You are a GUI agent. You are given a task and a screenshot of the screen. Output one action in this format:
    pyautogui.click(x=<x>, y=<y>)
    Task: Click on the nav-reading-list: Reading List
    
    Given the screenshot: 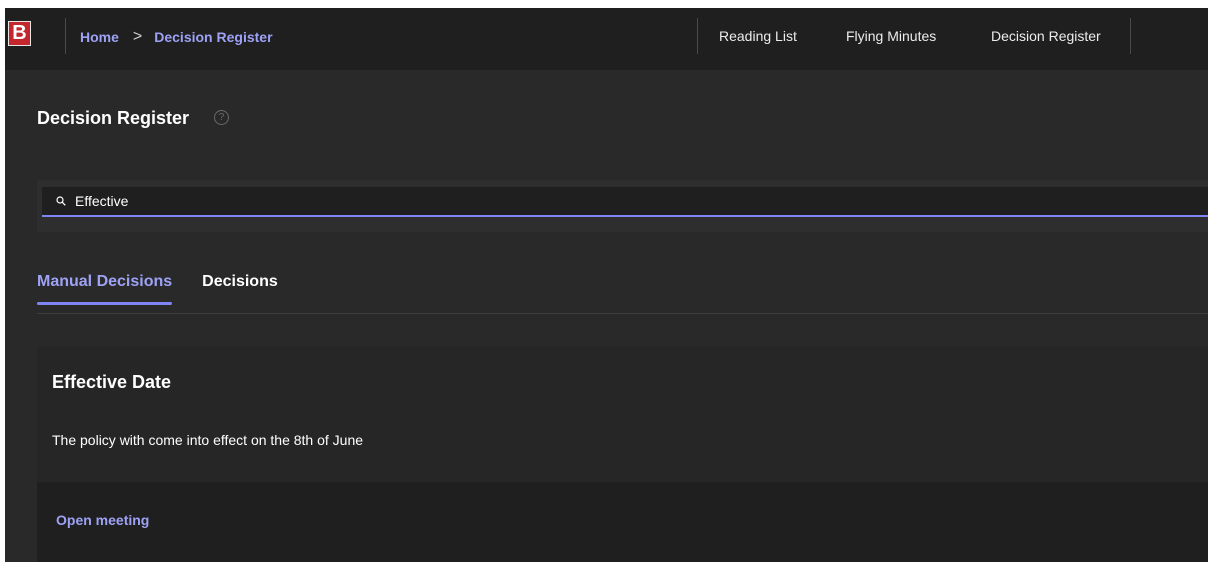 What is the action you would take?
    pyautogui.click(x=758, y=36)
    